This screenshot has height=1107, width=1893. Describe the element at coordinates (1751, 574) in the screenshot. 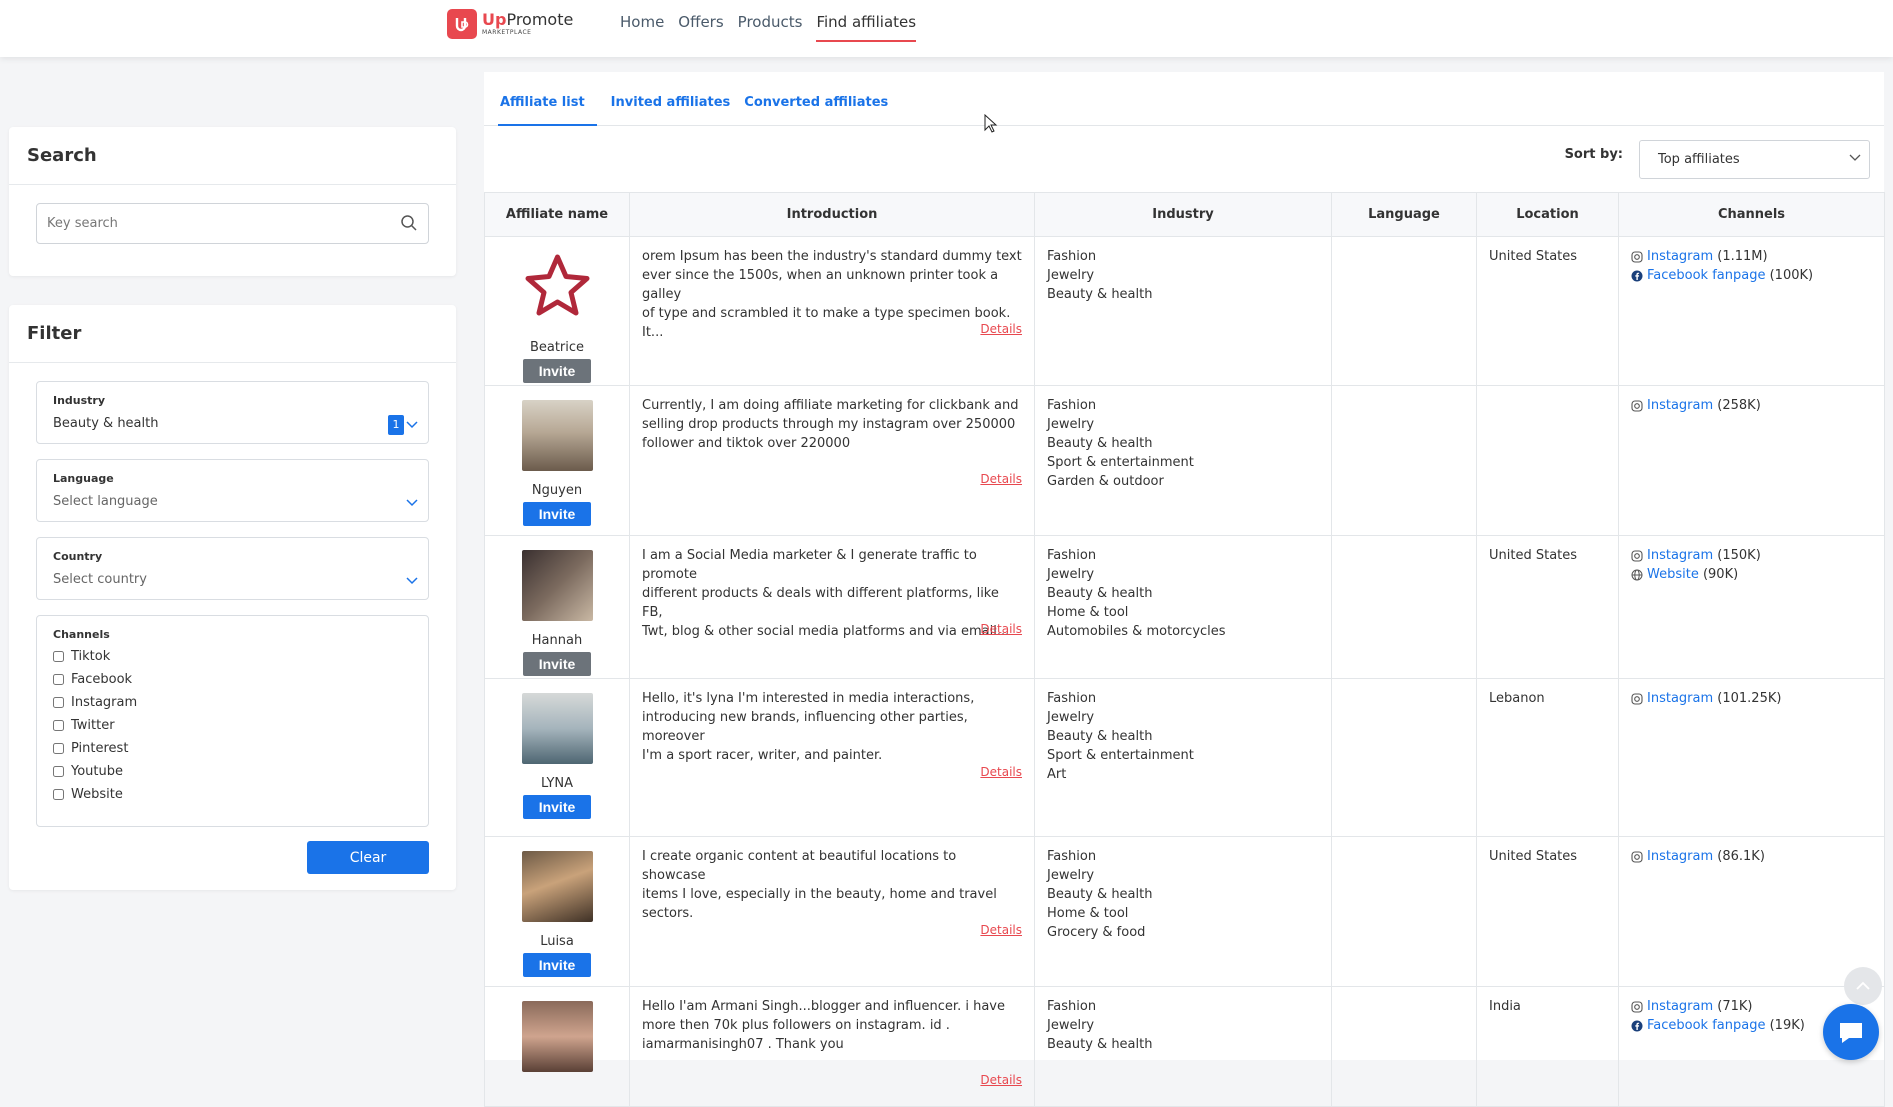

I see `channel-entry: Website (90K)` at that location.